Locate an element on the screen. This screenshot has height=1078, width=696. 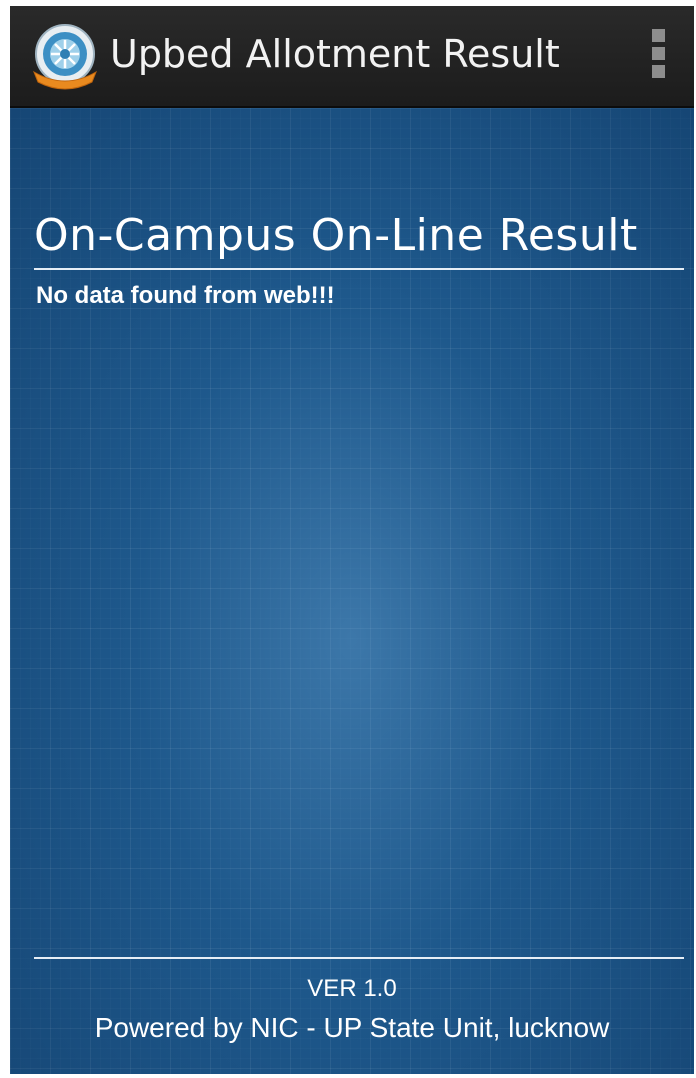
section-title: On-Campus On-Line Result is located at coordinates (336, 235).